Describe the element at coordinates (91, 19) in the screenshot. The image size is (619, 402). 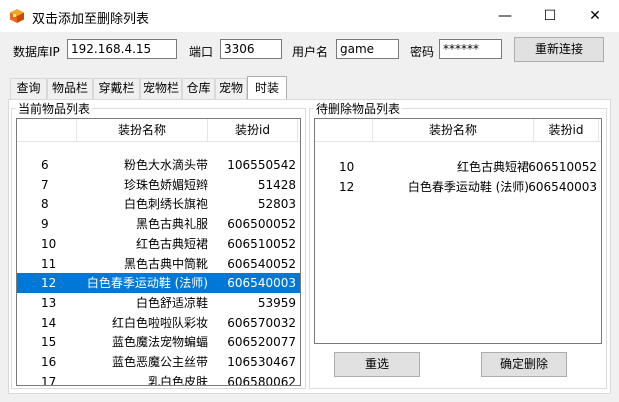
I see `window-title: 双击添加至删除列表` at that location.